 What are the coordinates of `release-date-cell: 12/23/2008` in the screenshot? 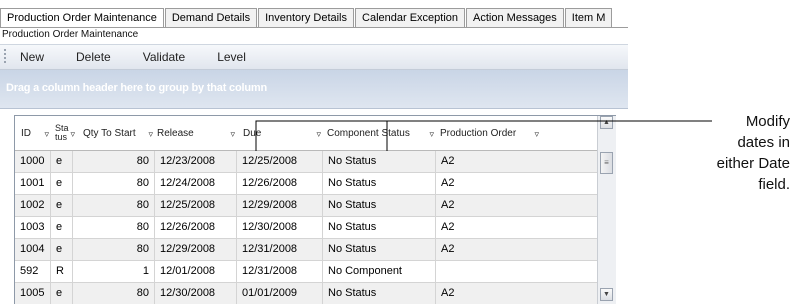 It's located at (196, 161).